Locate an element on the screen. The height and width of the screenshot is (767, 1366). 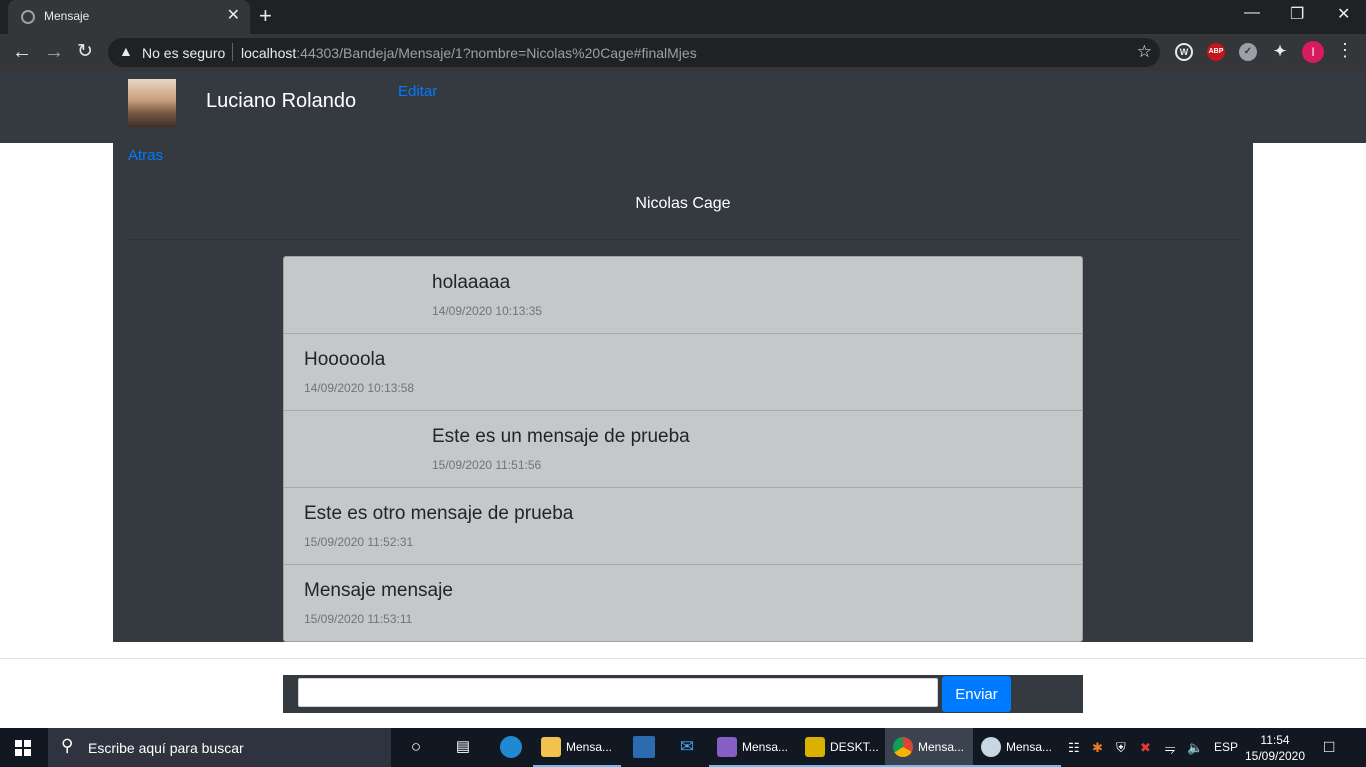
paint-icon is located at coordinates (991, 747).